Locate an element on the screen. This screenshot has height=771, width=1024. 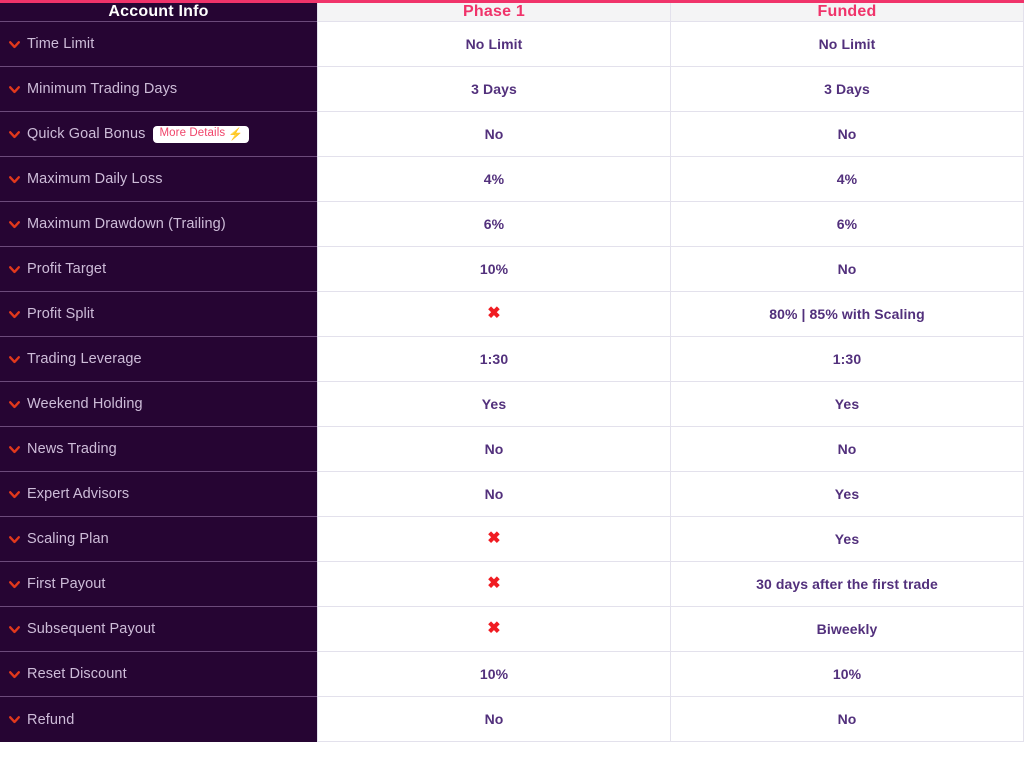
table-row: Weekend Holding Yes Yes is located at coordinates (512, 404).